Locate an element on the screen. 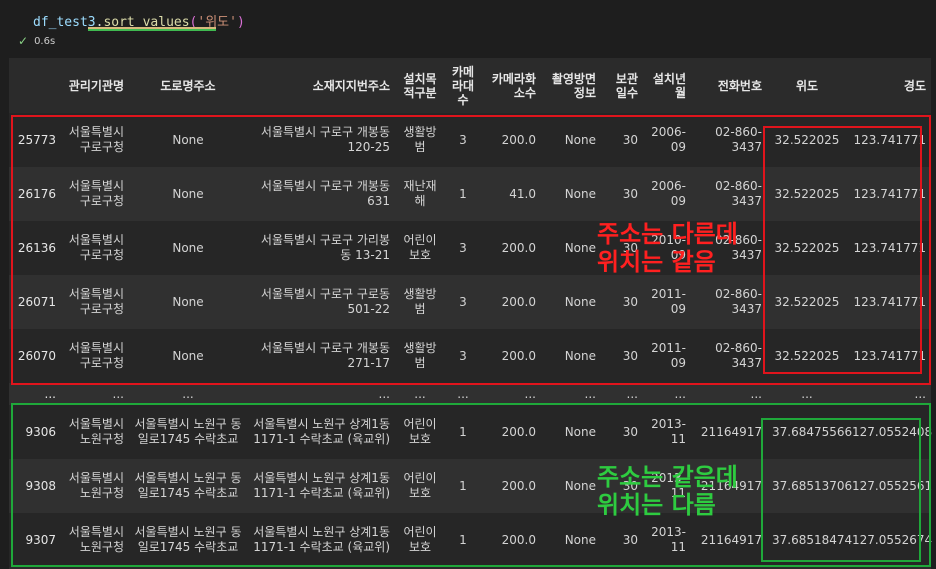 This screenshot has width=936, height=569. row-index: 9307 is located at coordinates (35, 540).